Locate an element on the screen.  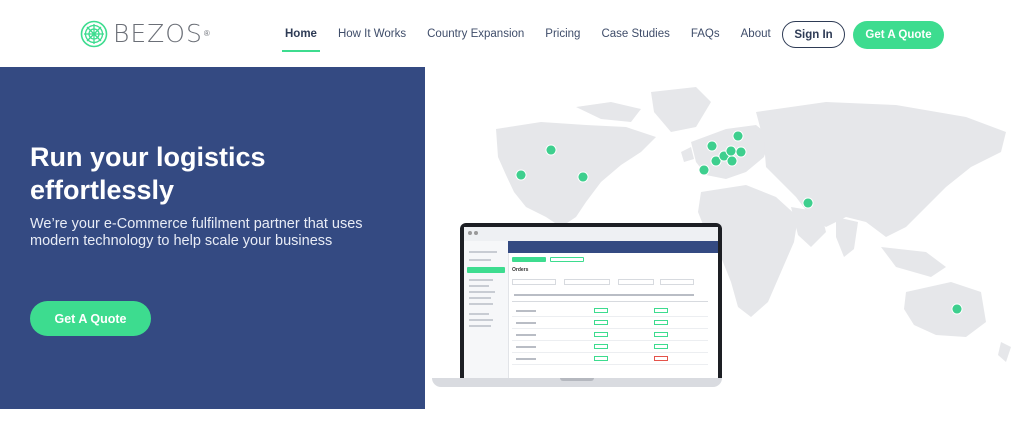
nav-case-studies: Case Studies is located at coordinates (635, 34).